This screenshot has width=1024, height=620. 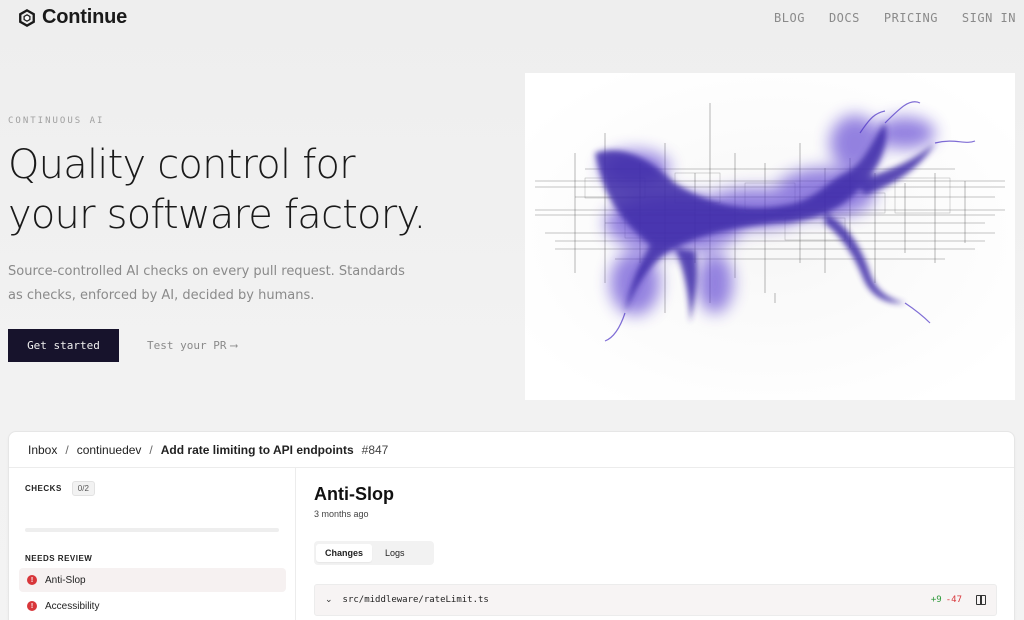 I want to click on top-nav: BLOG DOCS PRICING SIGN IN, so click(x=895, y=18).